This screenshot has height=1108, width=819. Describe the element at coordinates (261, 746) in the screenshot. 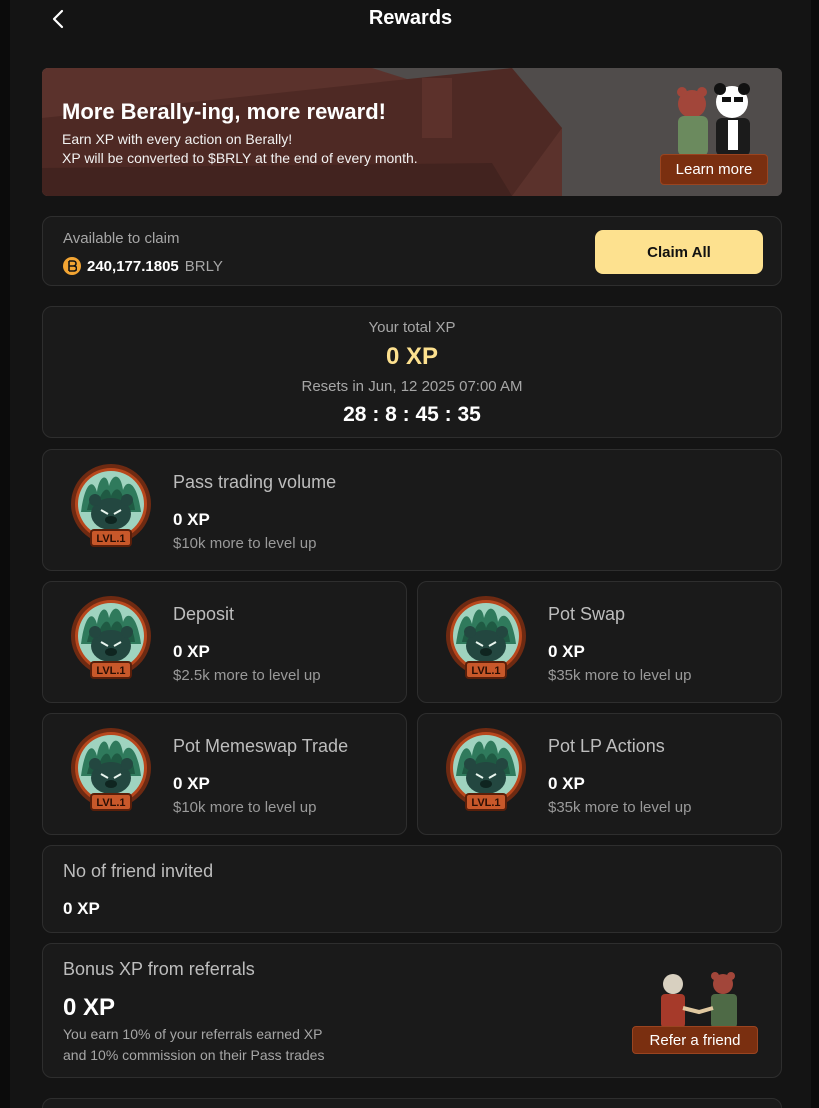

I see `task-title: Pot Memeswap Trade` at that location.